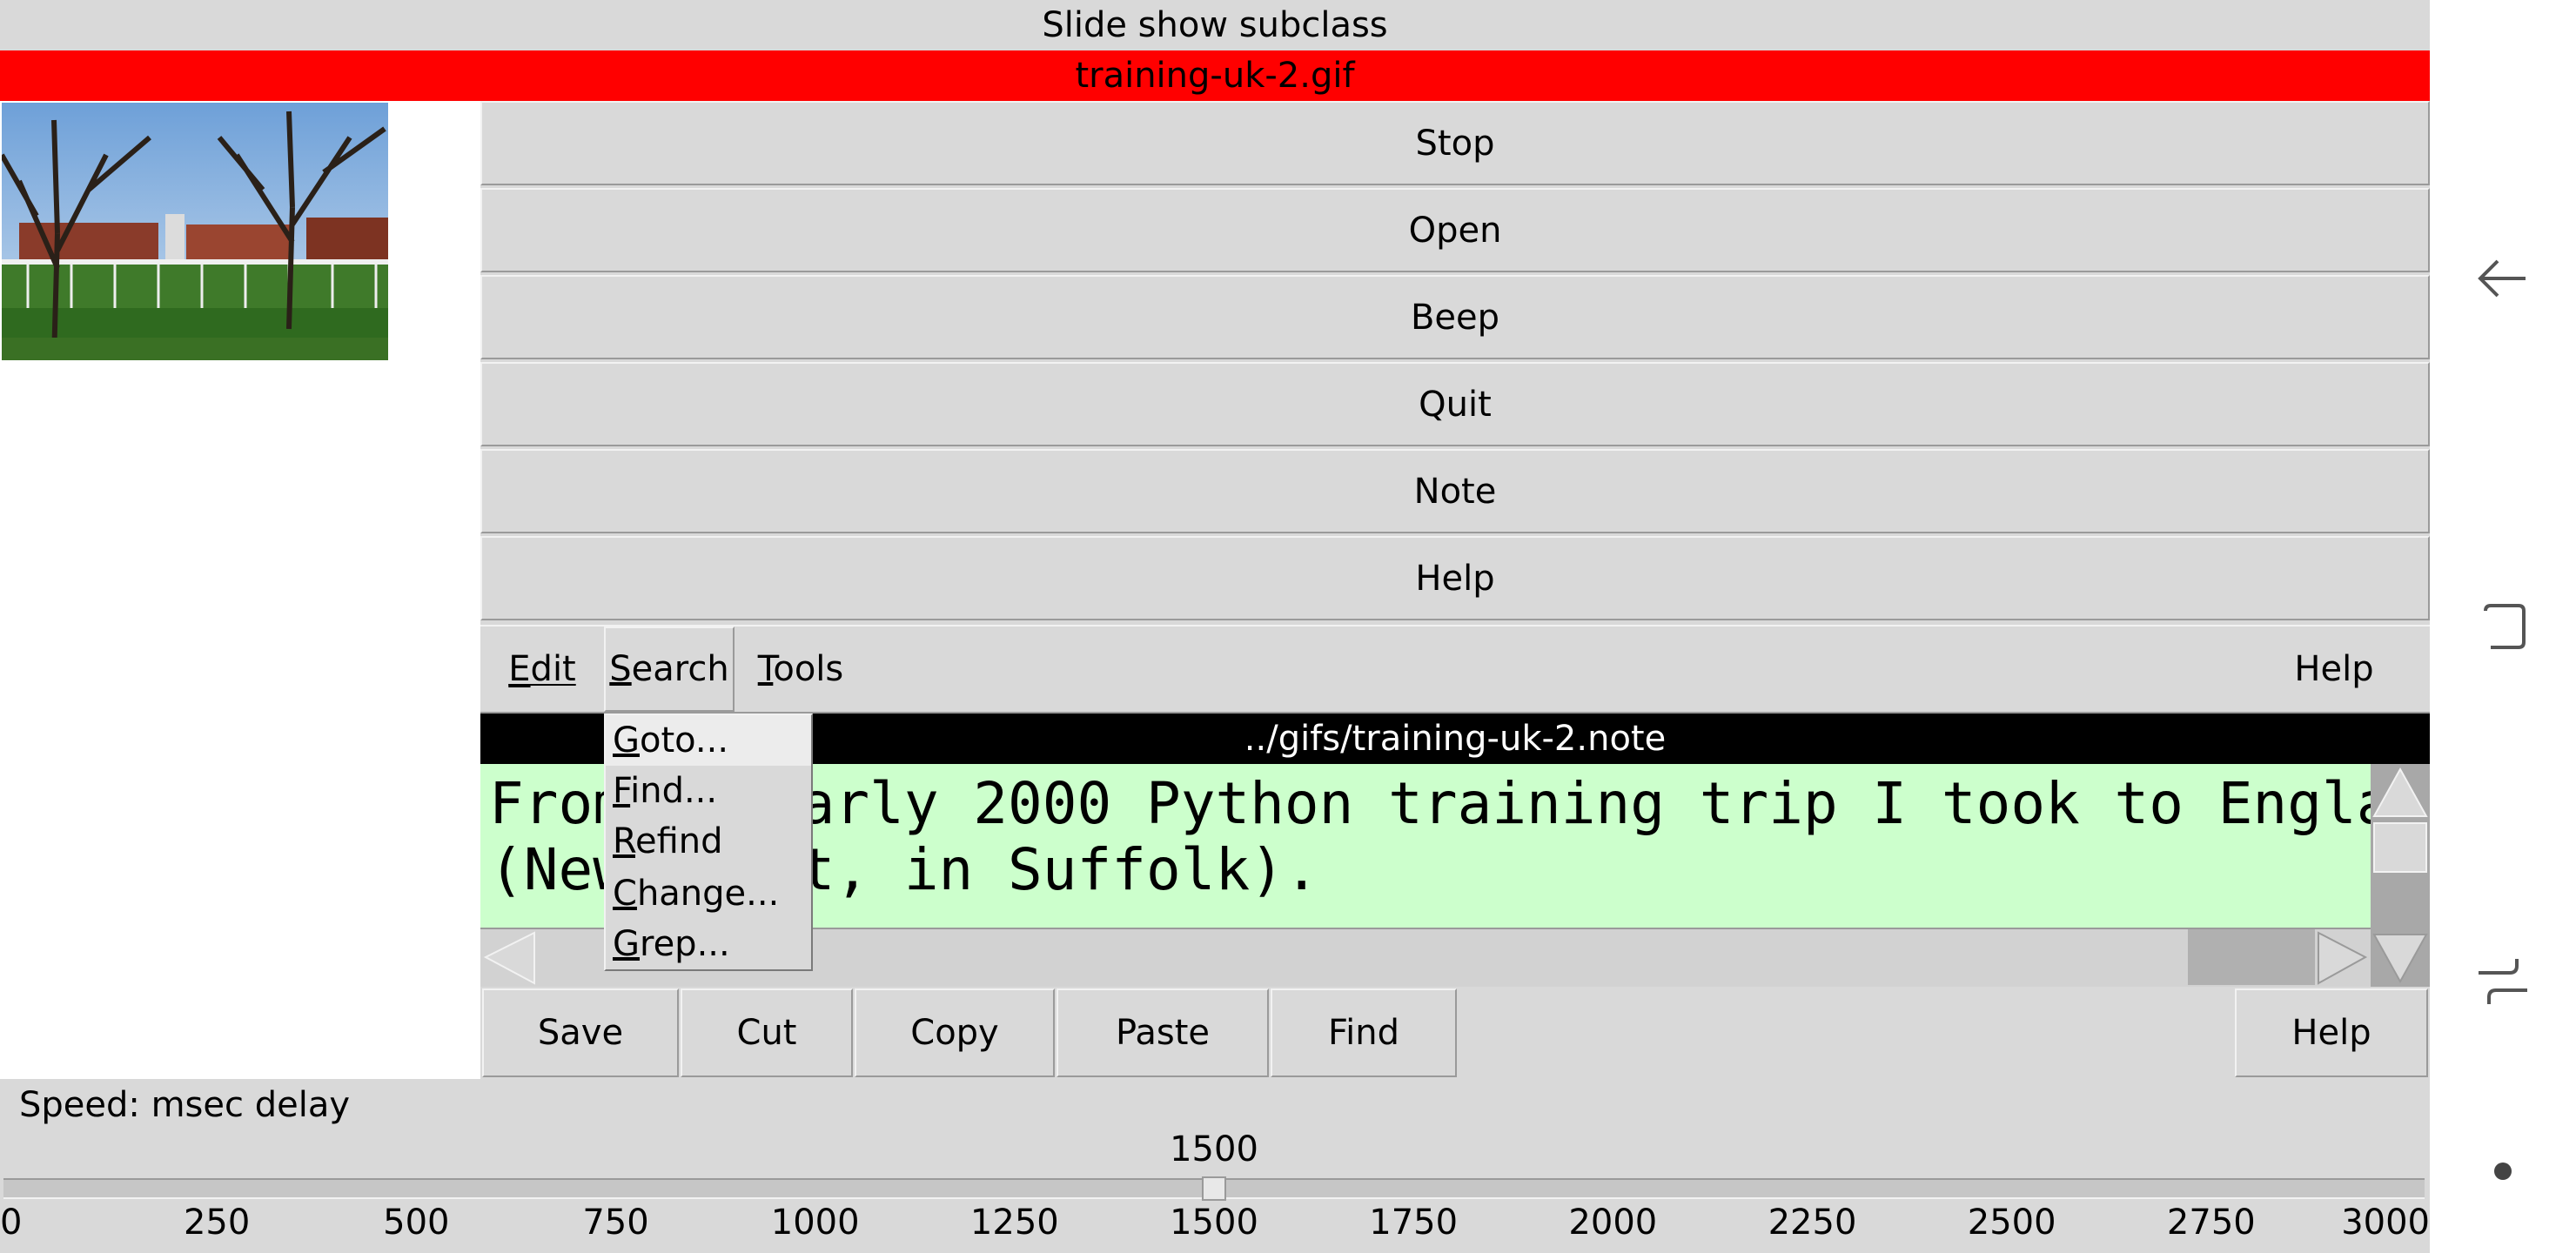 The width and height of the screenshot is (2576, 1253). What do you see at coordinates (1414, 1223) in the screenshot?
I see `speed-tick-label: 1750` at bounding box center [1414, 1223].